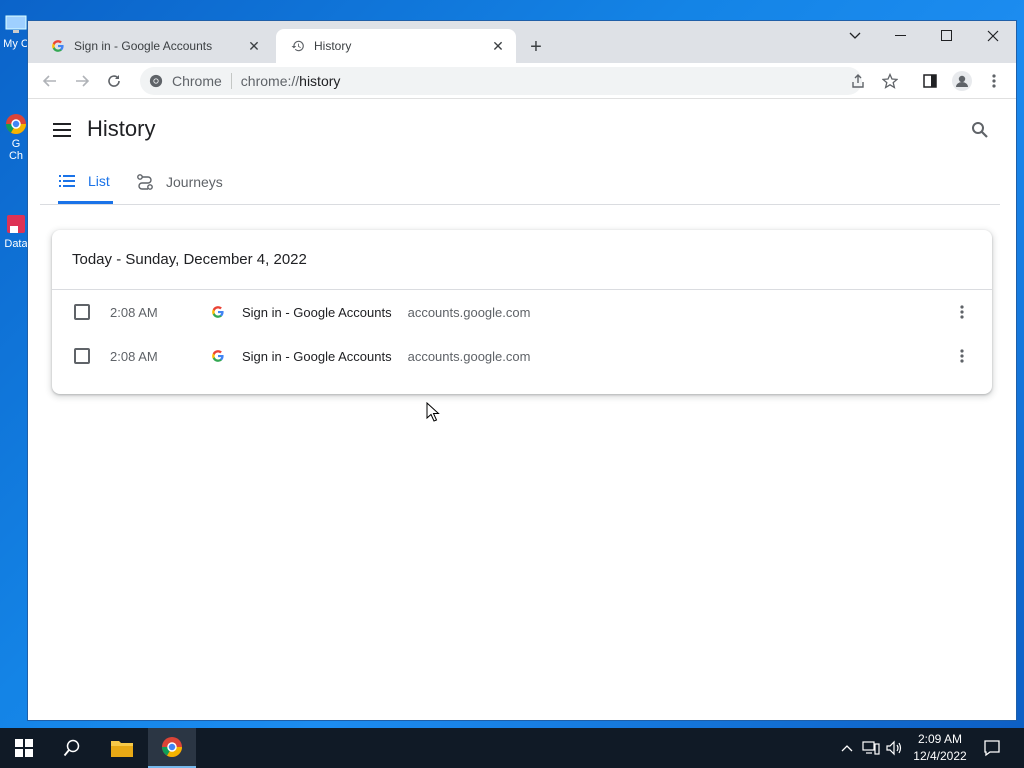 This screenshot has width=1024, height=768. Describe the element at coordinates (501, 81) in the screenshot. I see `address-bar: Chrome chrome://history` at that location.